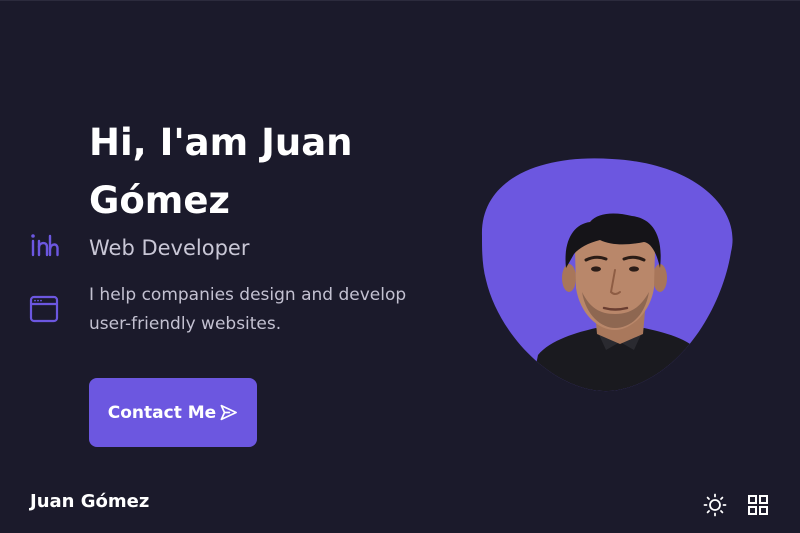 This screenshot has width=800, height=533. What do you see at coordinates (162, 412) in the screenshot?
I see `contact-button-label: Contact Me` at bounding box center [162, 412].